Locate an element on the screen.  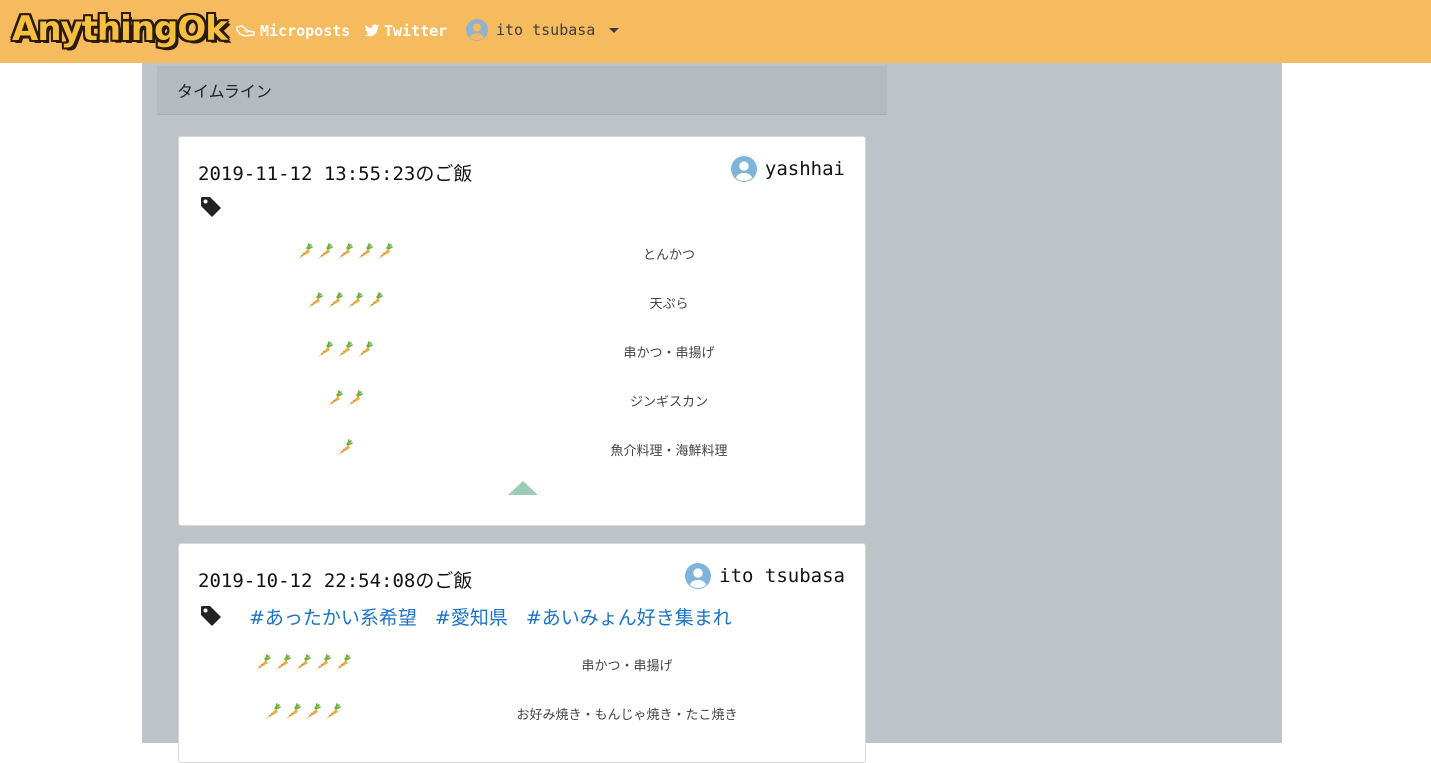
rating-row: お好み焼き・もんじゃ焼き・たこ焼き is located at coordinates (523, 714).